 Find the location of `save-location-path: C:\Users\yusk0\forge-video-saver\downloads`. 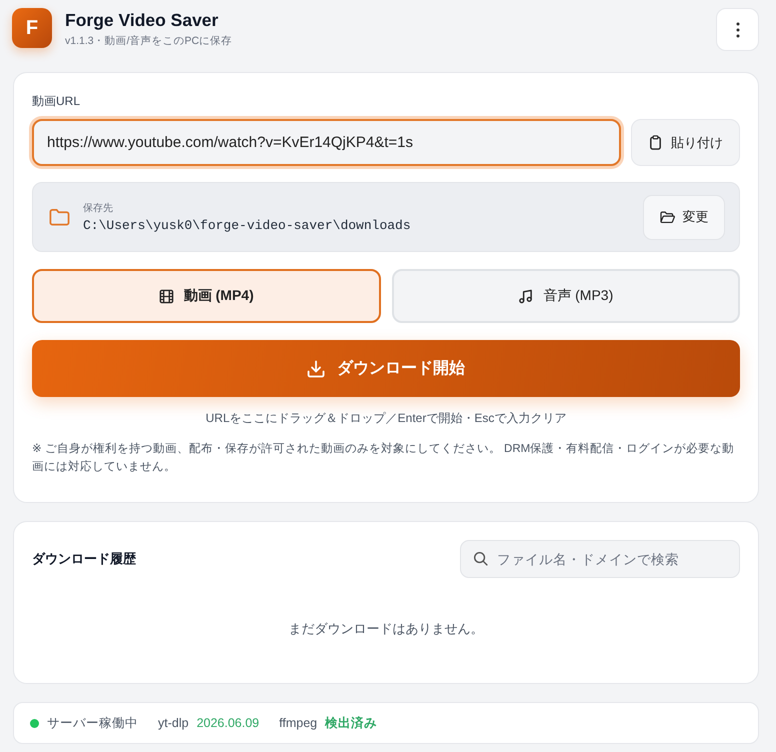

save-location-path: C:\Users\yusk0\forge-video-saver\downloads is located at coordinates (247, 225).